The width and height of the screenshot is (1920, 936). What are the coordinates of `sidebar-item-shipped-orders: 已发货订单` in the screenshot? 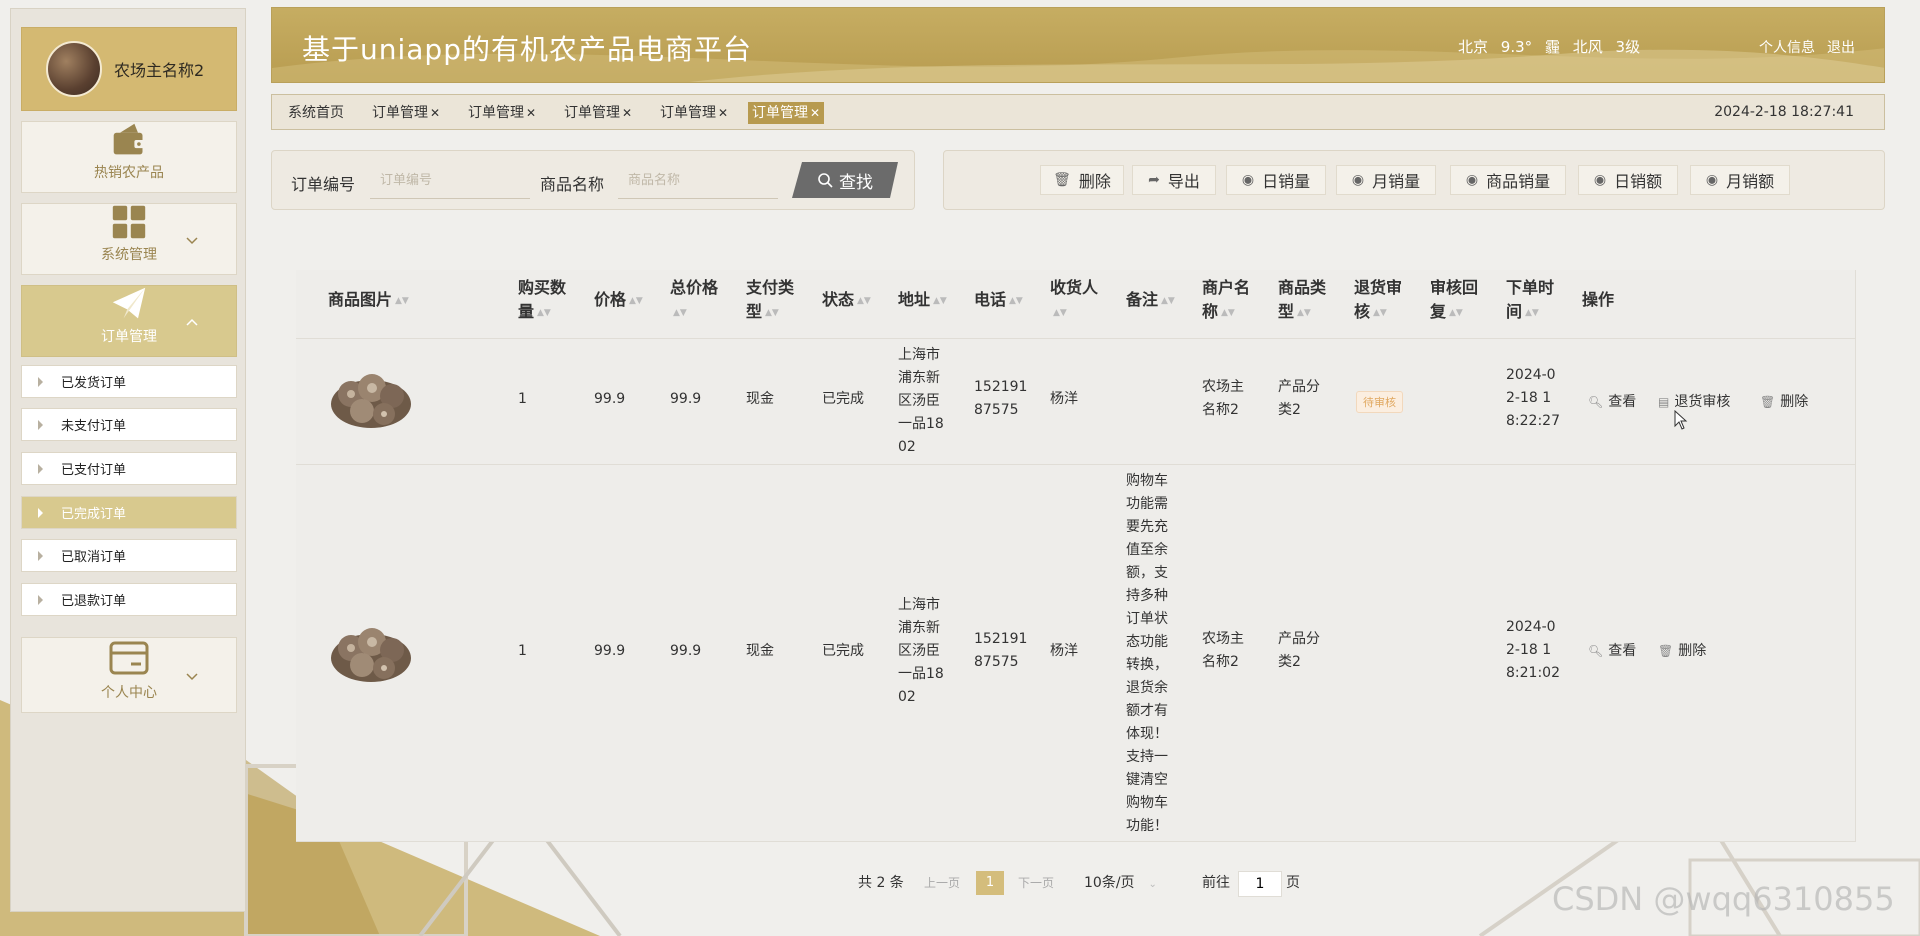 It's located at (129, 381).